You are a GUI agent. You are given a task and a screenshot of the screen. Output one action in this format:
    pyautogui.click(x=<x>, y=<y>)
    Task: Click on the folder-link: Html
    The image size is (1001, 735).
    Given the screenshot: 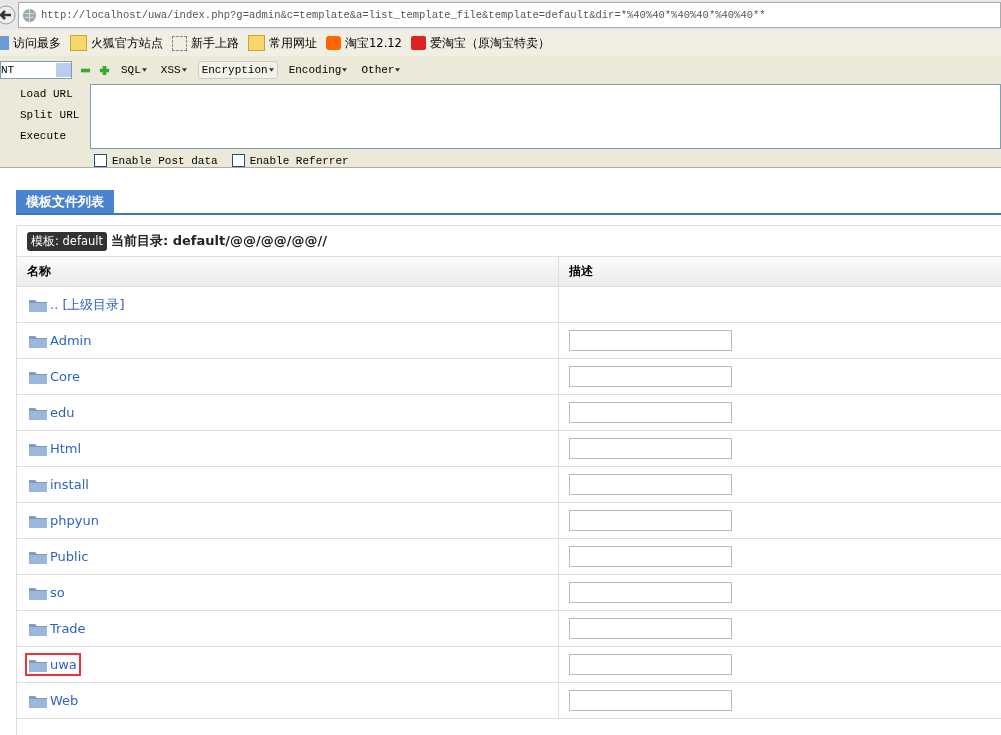 What is the action you would take?
    pyautogui.click(x=66, y=448)
    